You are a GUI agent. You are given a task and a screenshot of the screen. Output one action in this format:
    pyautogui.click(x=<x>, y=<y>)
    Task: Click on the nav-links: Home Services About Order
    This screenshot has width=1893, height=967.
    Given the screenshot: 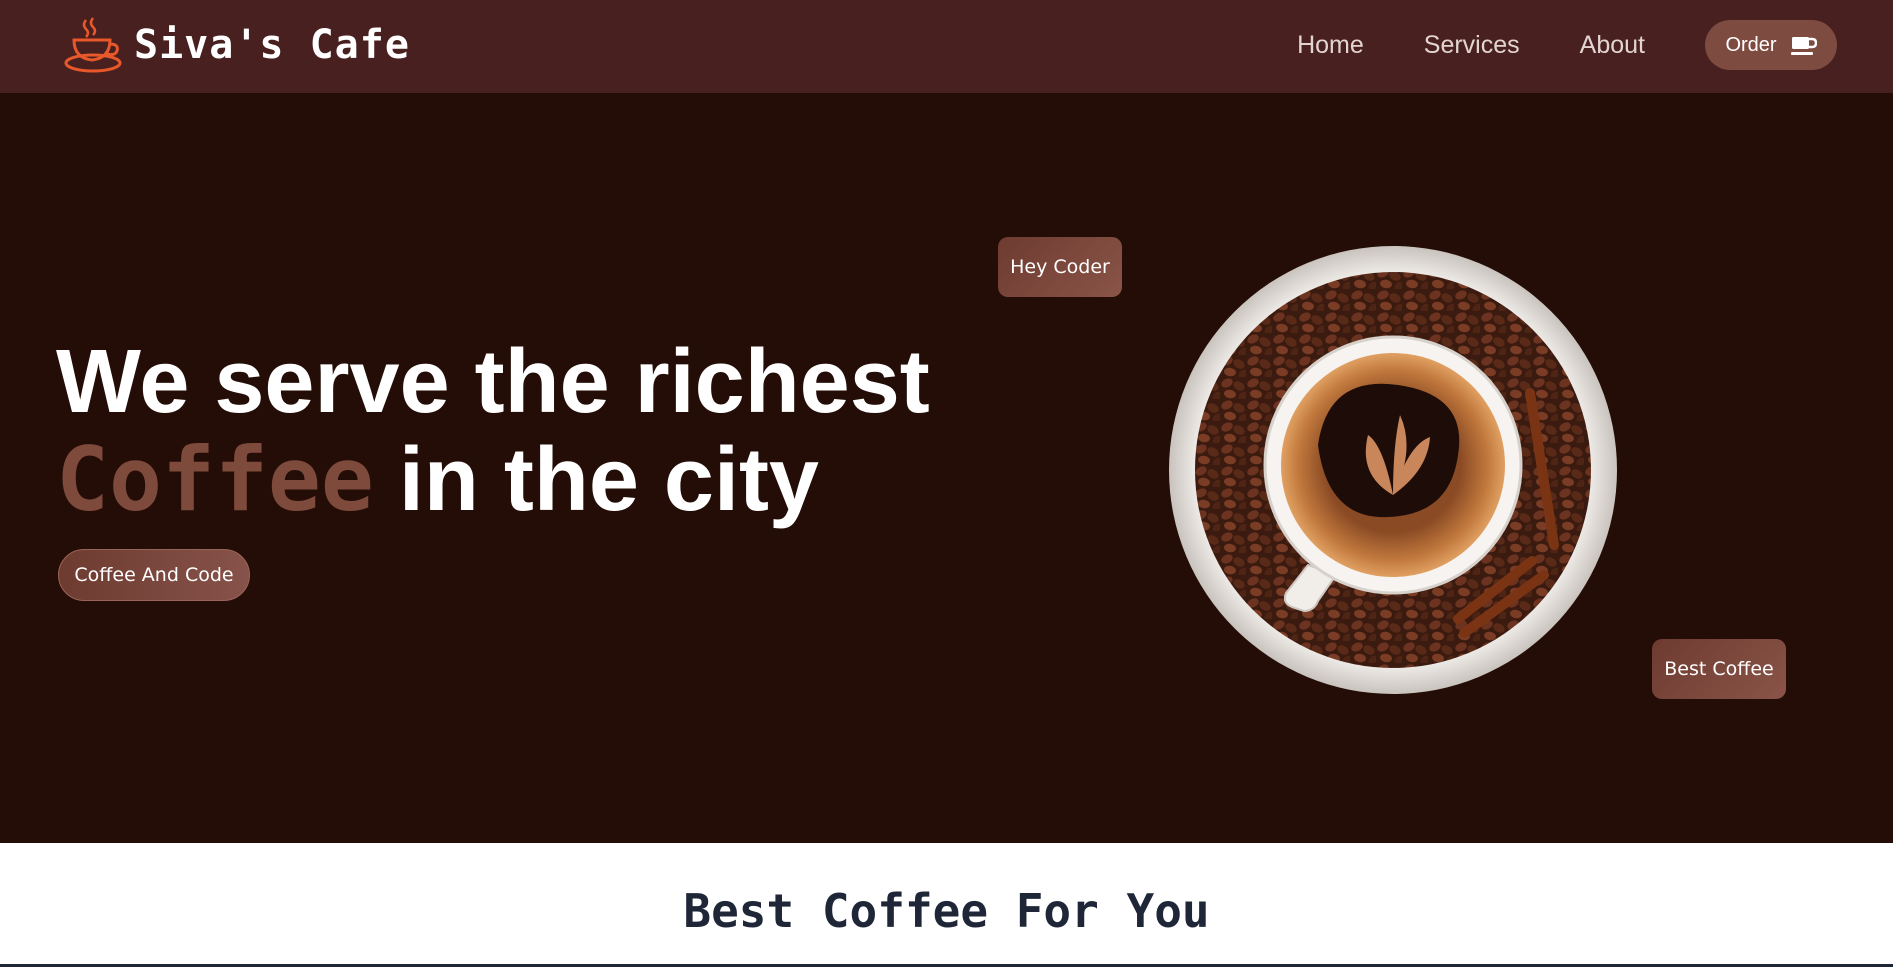 What is the action you would take?
    pyautogui.click(x=1567, y=45)
    